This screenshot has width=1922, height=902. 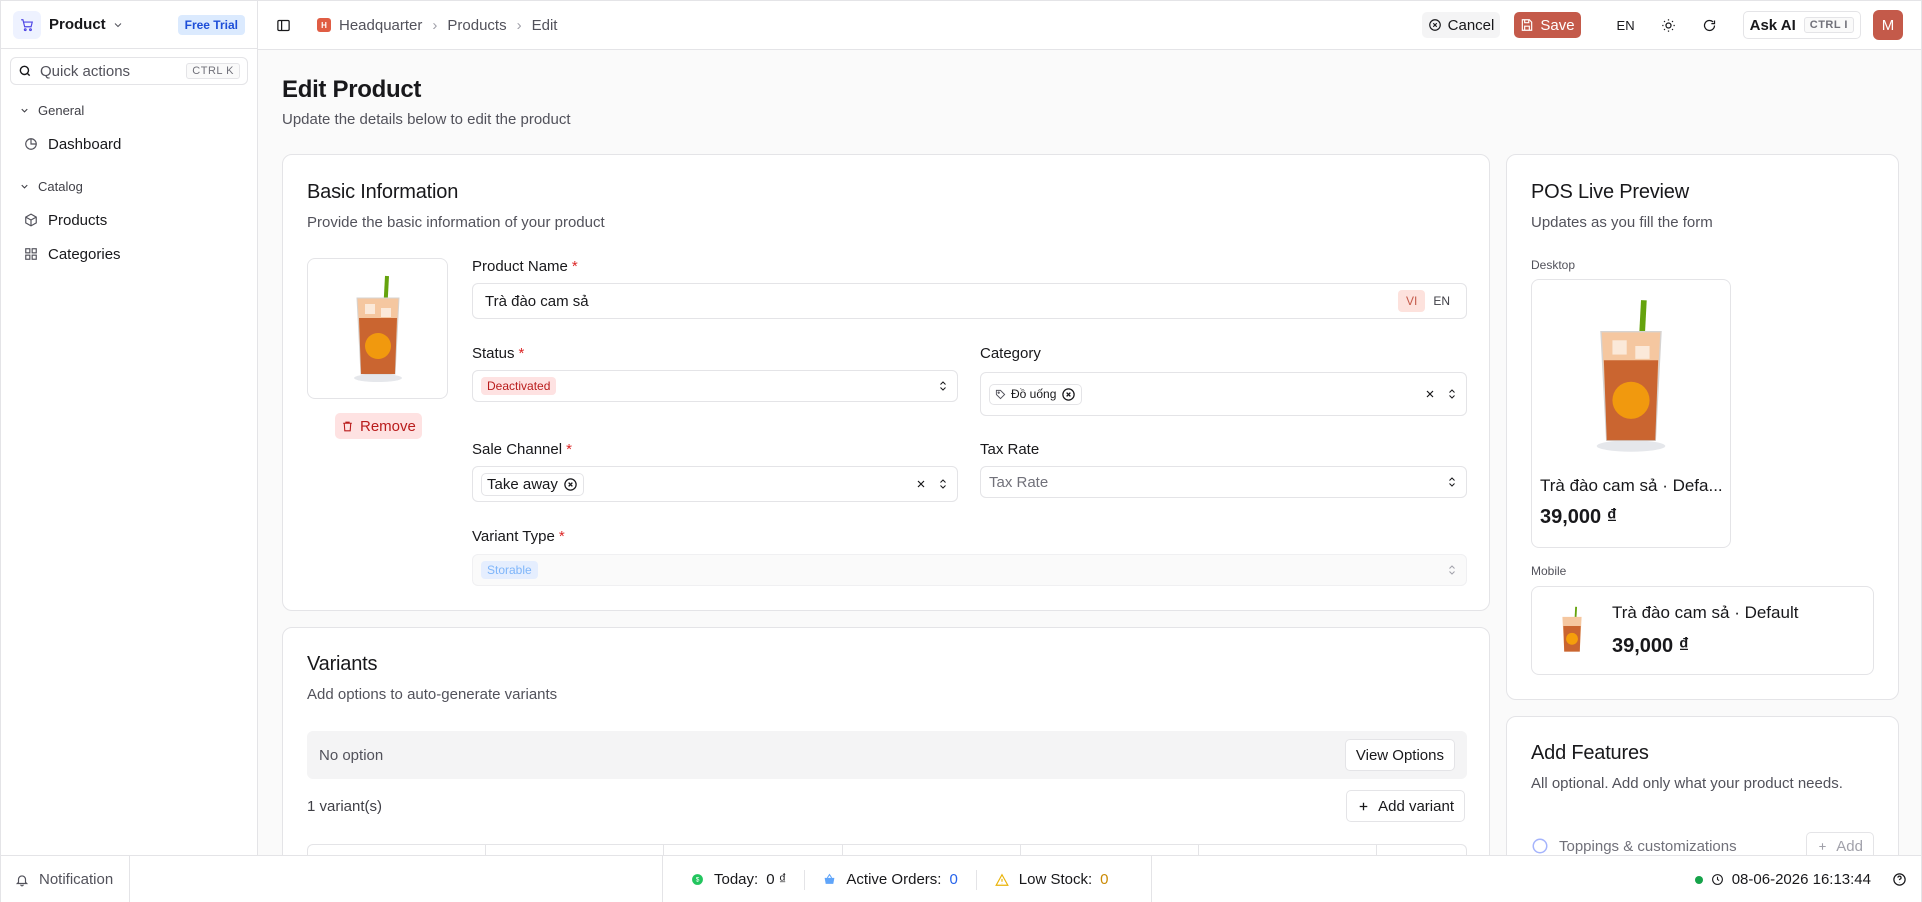 I want to click on remove-image-button: Remove, so click(x=378, y=426).